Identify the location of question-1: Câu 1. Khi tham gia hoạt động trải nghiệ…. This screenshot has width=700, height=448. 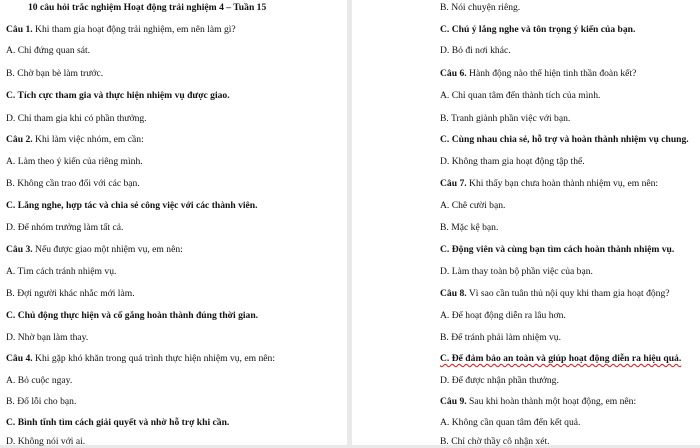
(121, 30).